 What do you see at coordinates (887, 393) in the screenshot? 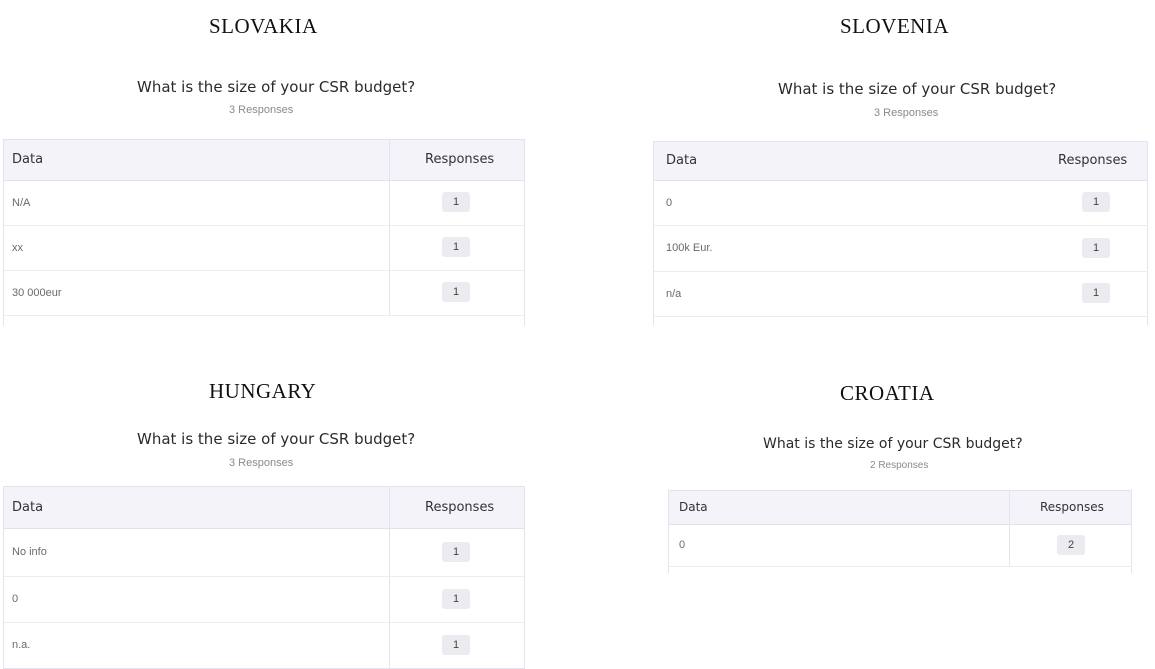
I see `country-title: CROATIA` at bounding box center [887, 393].